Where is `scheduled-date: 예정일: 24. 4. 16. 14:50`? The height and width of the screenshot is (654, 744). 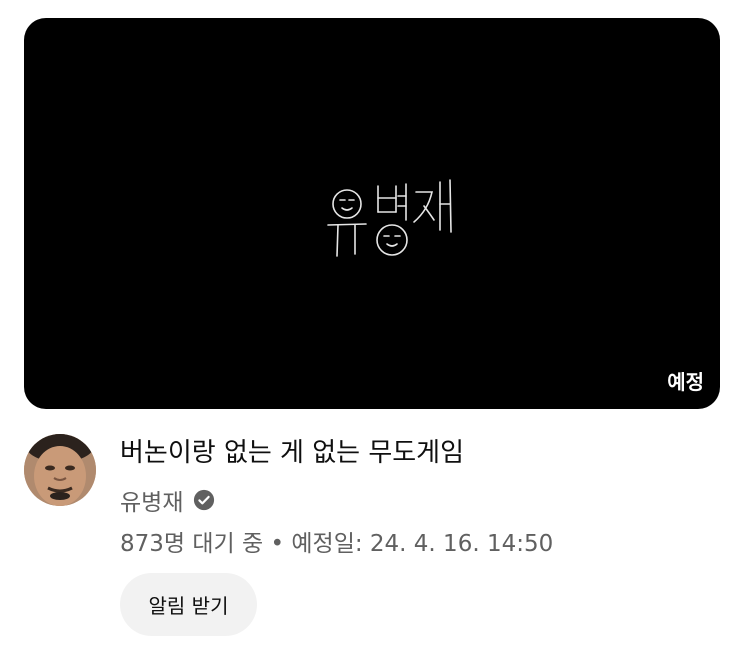 scheduled-date: 예정일: 24. 4. 16. 14:50 is located at coordinates (422, 544).